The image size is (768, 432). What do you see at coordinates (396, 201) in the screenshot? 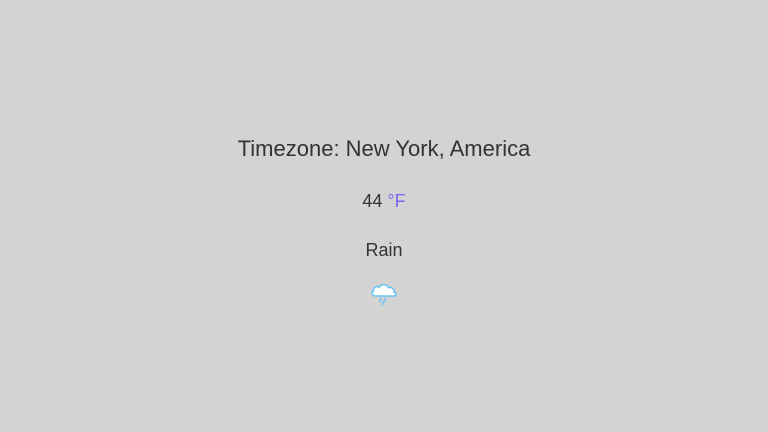
I see `temperature-unit-toggle: °F` at bounding box center [396, 201].